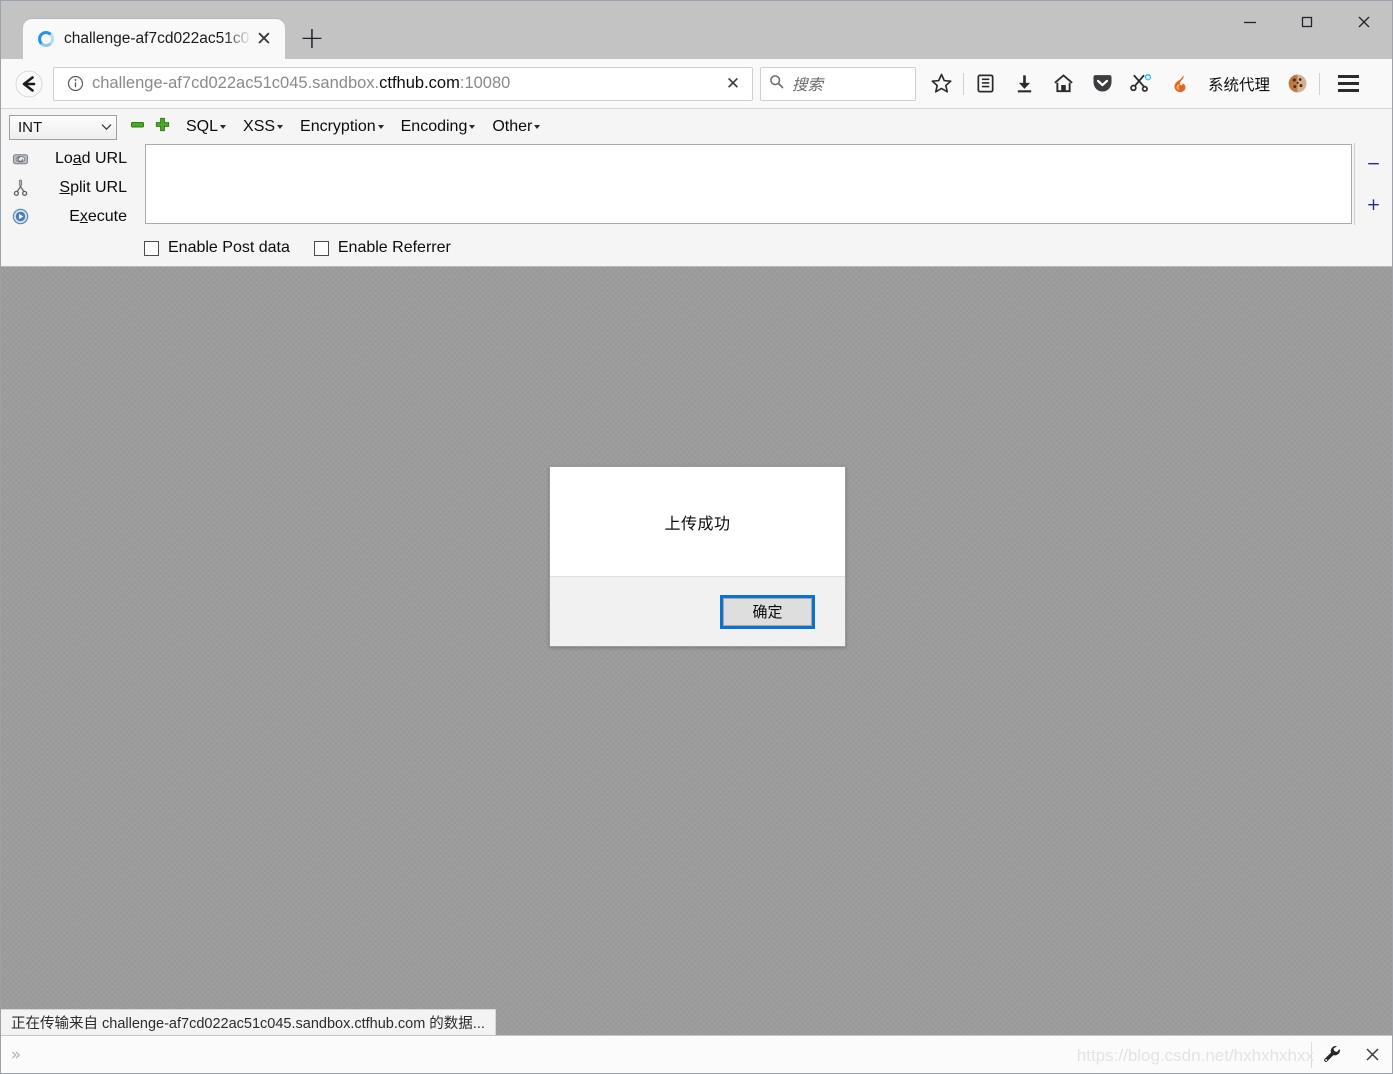 The image size is (1393, 1074). Describe the element at coordinates (98, 216) in the screenshot. I see `execute-label: Execute` at that location.